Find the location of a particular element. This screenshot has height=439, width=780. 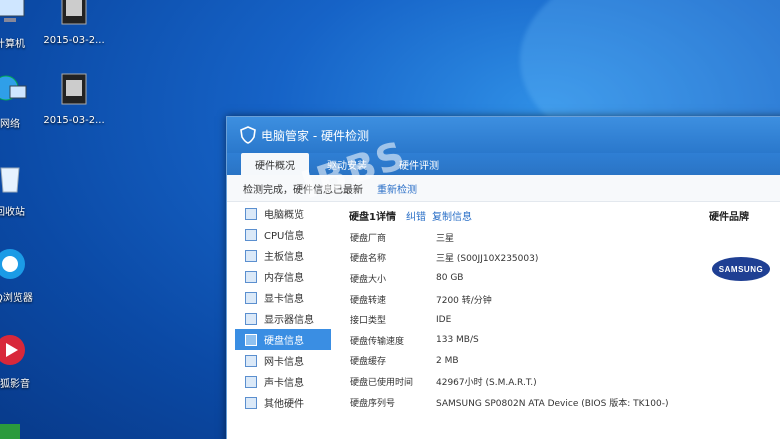

gpu-icon is located at coordinates (251, 297).